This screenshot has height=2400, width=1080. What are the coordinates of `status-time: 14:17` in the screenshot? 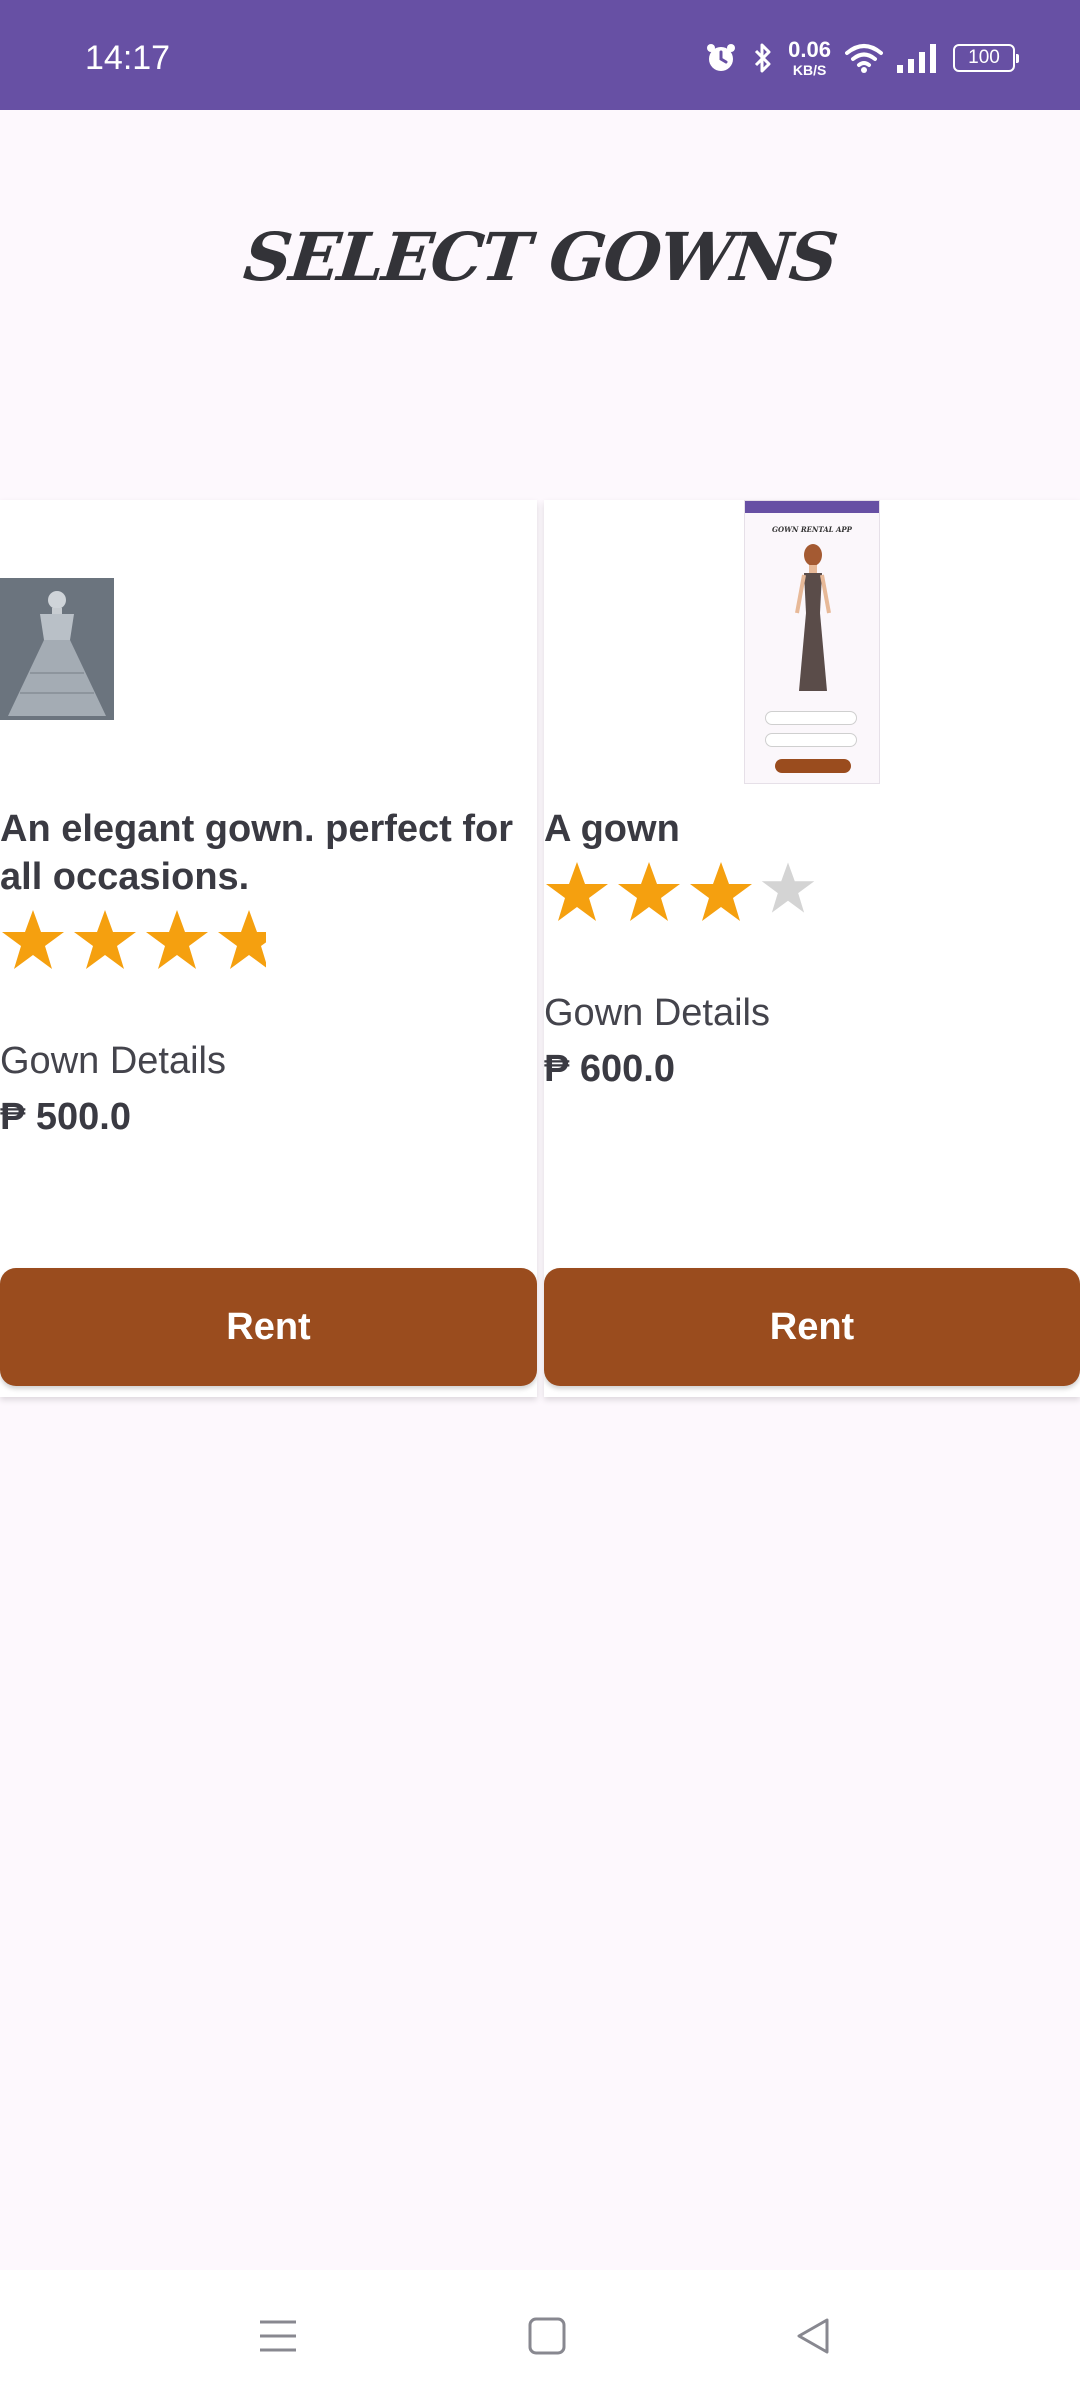 It's located at (128, 58).